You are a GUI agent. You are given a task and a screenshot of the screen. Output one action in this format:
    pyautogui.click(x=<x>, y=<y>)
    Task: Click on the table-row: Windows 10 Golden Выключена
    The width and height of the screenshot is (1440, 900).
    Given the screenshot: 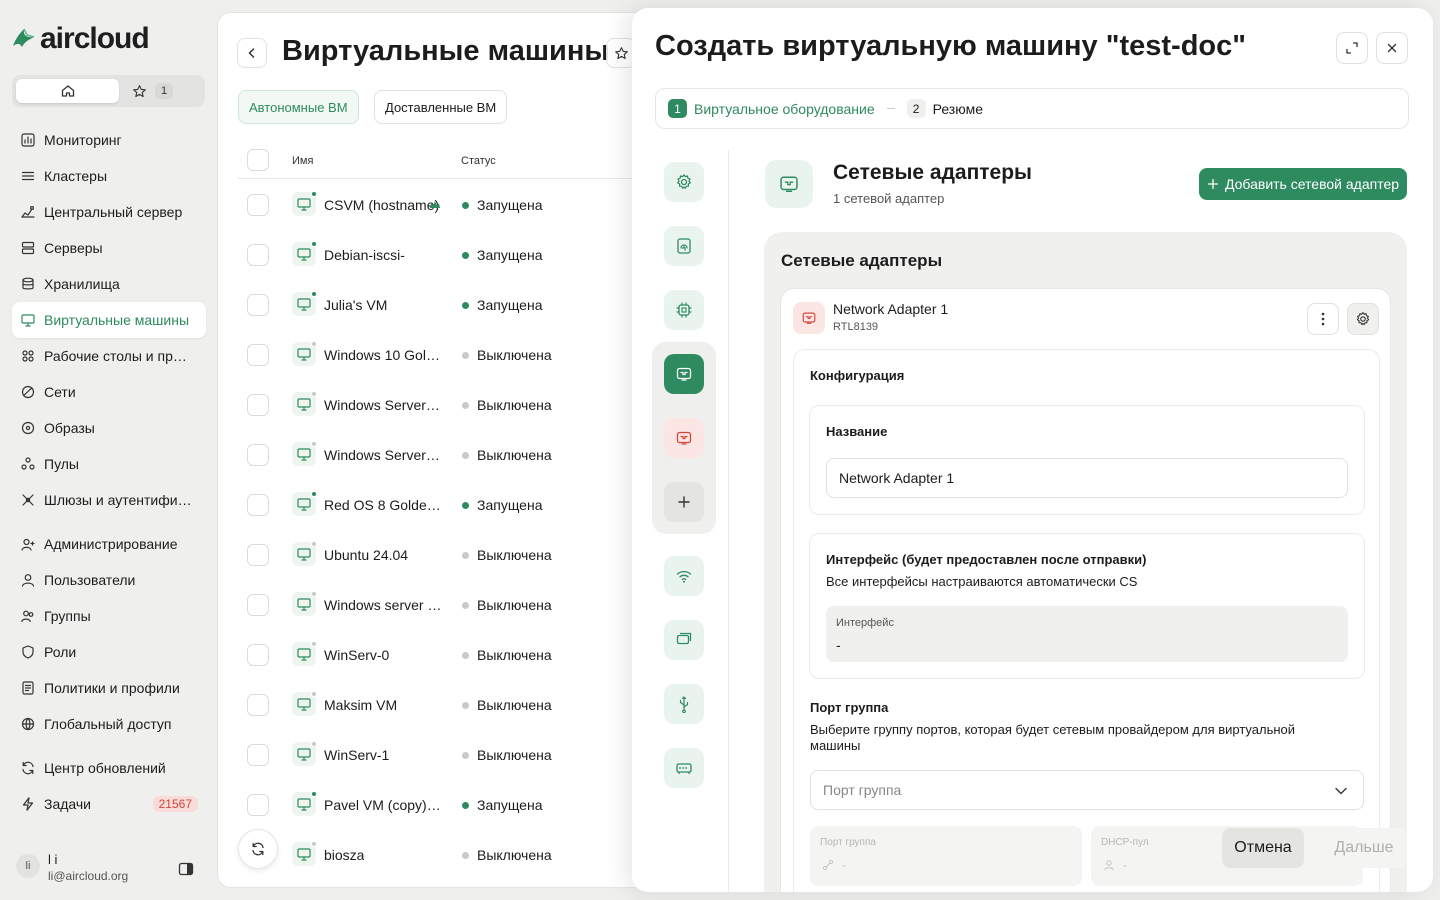 What is the action you would take?
    pyautogui.click(x=467, y=355)
    